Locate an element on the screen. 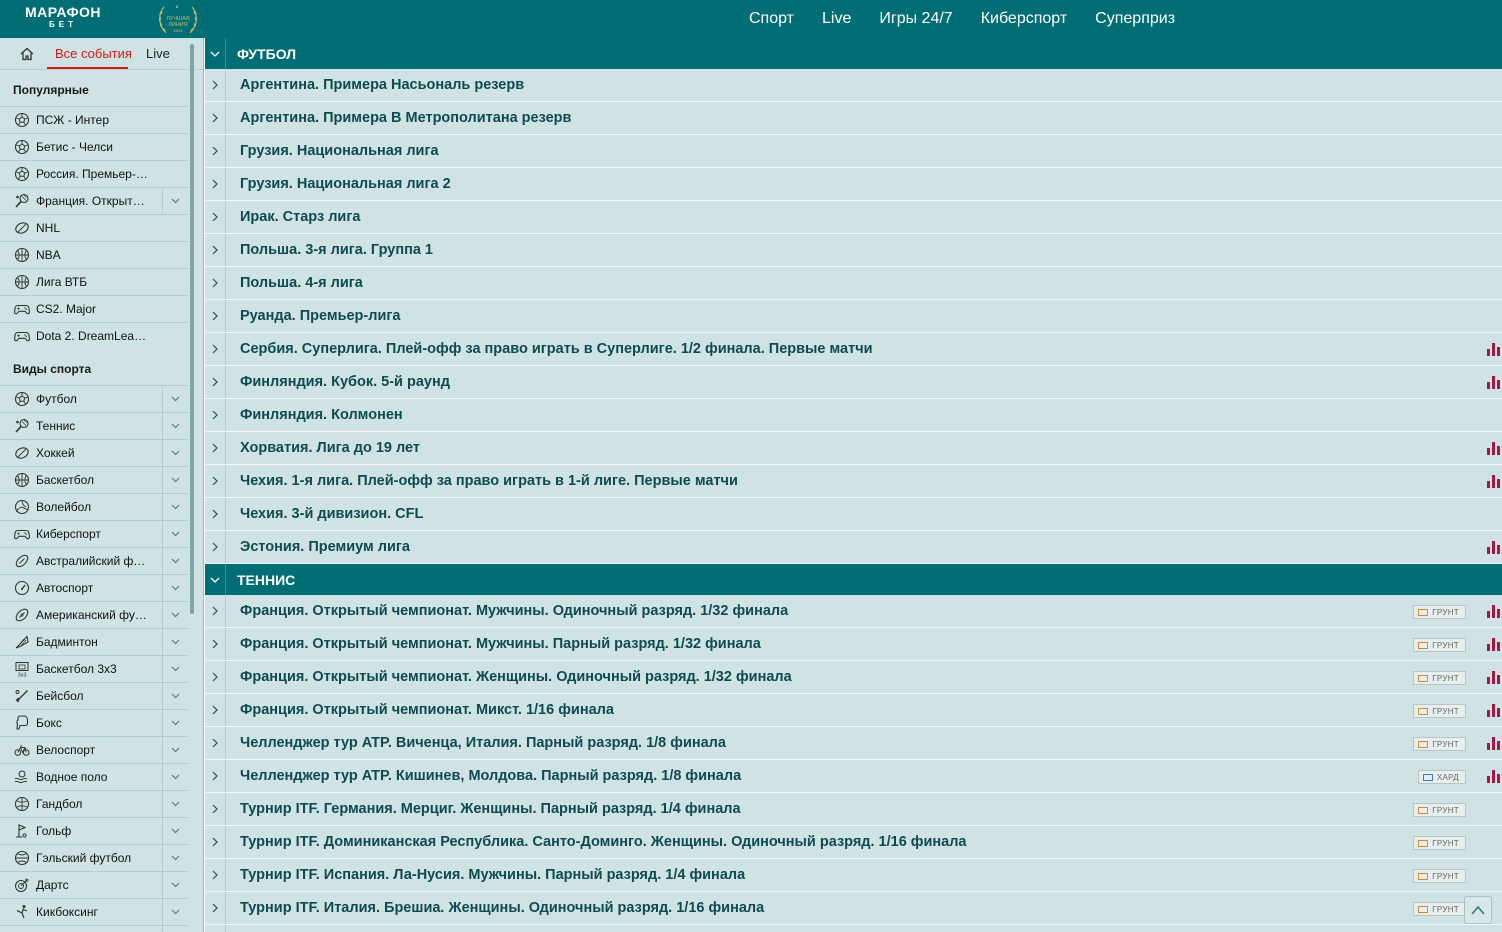  brand-logo: МАРАФОН БЕТ is located at coordinates (63, 16).